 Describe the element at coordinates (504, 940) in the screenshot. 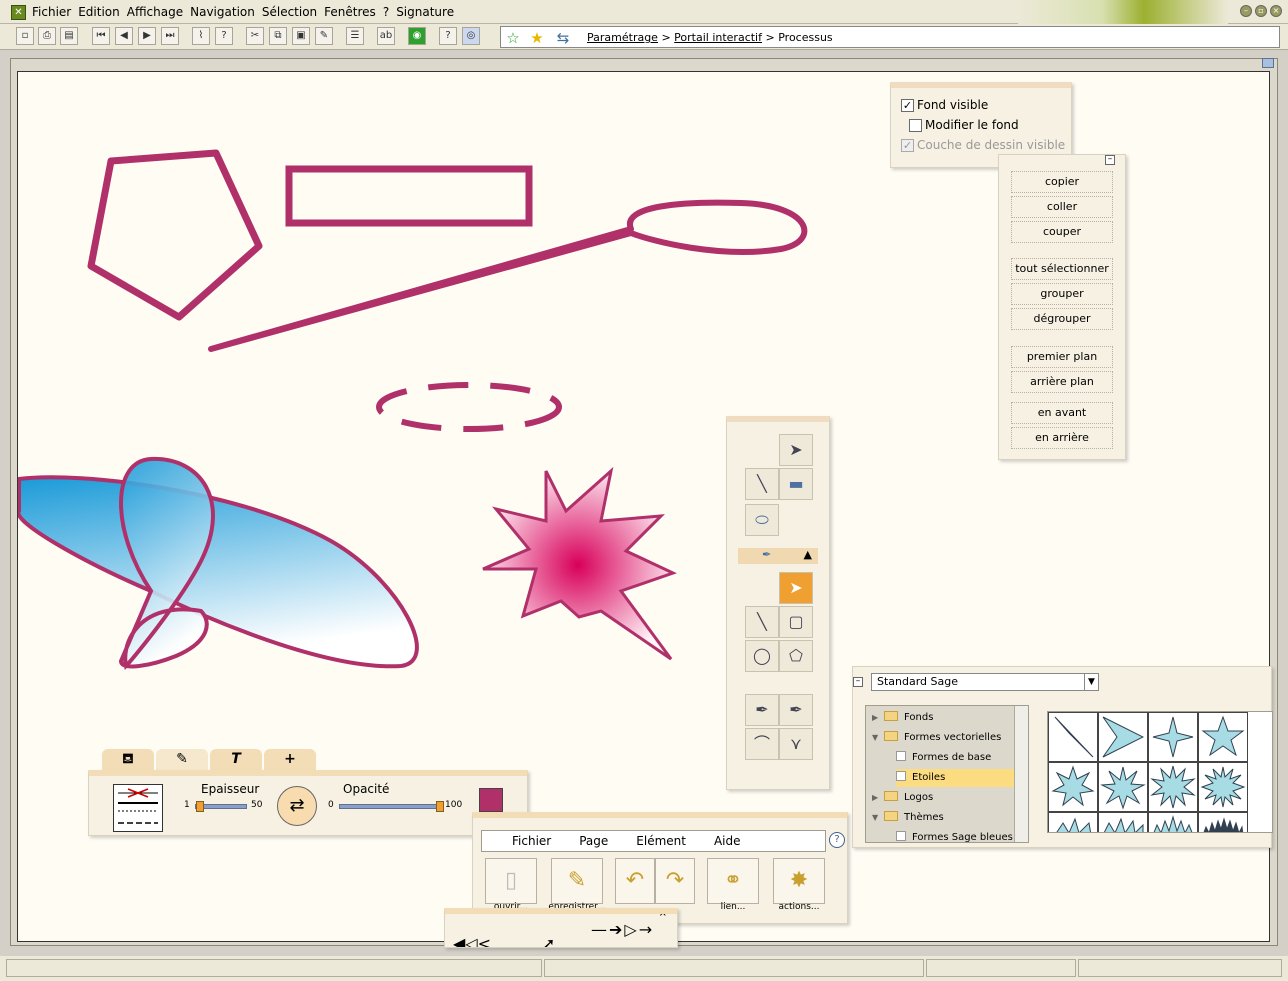

I see `arrow-lines-row: ◀◁< ➚` at that location.